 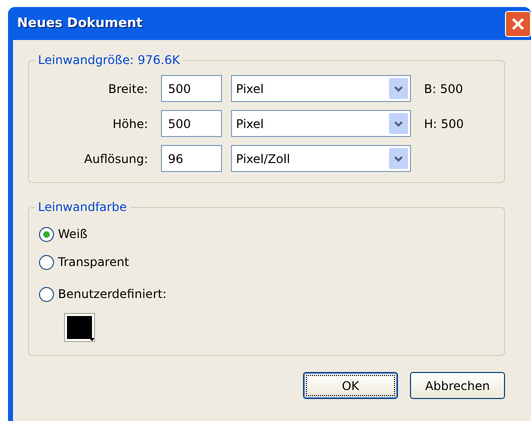 What do you see at coordinates (350, 385) in the screenshot?
I see `dialog-button: OK` at bounding box center [350, 385].